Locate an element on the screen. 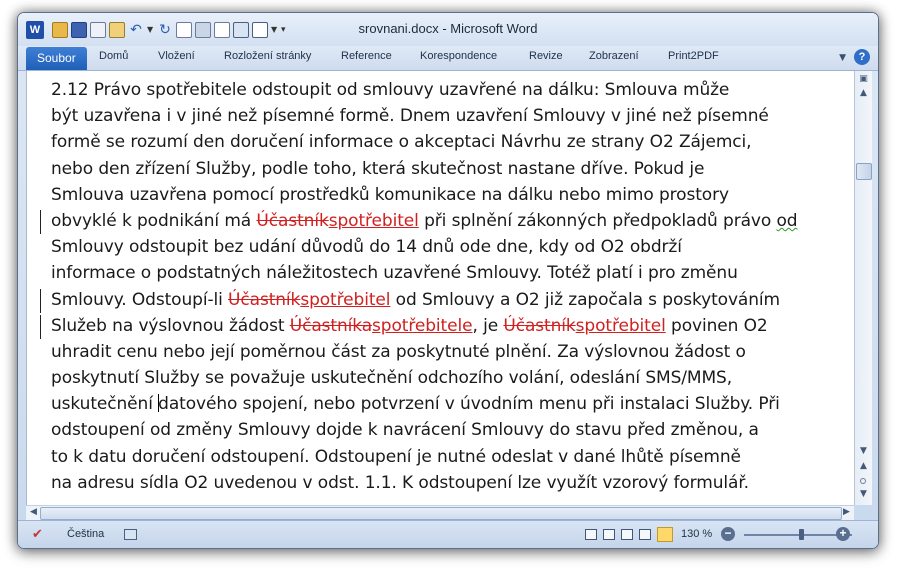 This screenshot has height=570, width=902. close-button is located at coordinates (859, 22).